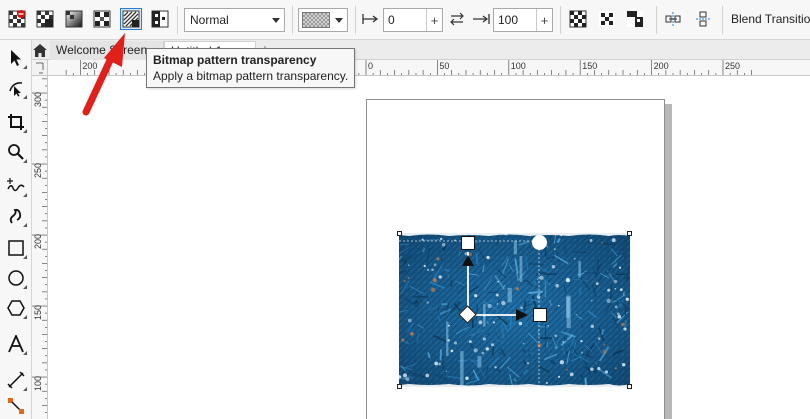 The width and height of the screenshot is (810, 419). Describe the element at coordinates (413, 20) in the screenshot. I see `start-transparency-field: 0 +` at that location.